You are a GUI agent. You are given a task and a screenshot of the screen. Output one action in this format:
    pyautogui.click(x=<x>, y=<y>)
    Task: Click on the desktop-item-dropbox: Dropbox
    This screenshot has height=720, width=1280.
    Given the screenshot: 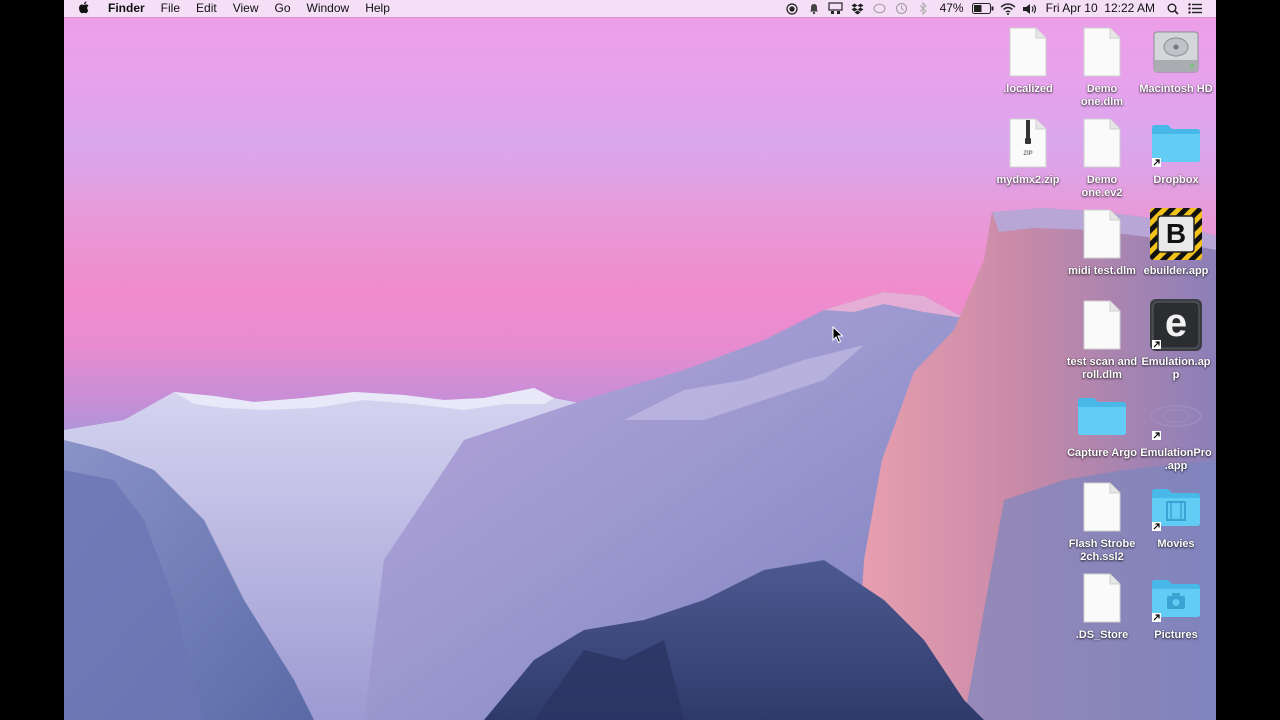 What is the action you would take?
    pyautogui.click(x=1176, y=150)
    